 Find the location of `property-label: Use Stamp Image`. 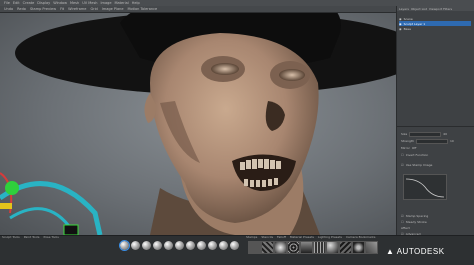

property-label: Use Stamp Image is located at coordinates (419, 165).